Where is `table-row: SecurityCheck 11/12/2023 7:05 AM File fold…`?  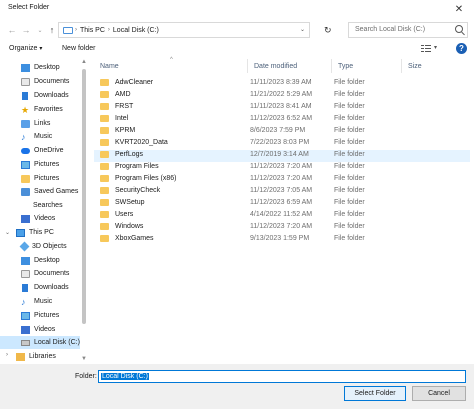
table-row: SecurityCheck 11/12/2023 7:05 AM File fold… is located at coordinates (282, 192).